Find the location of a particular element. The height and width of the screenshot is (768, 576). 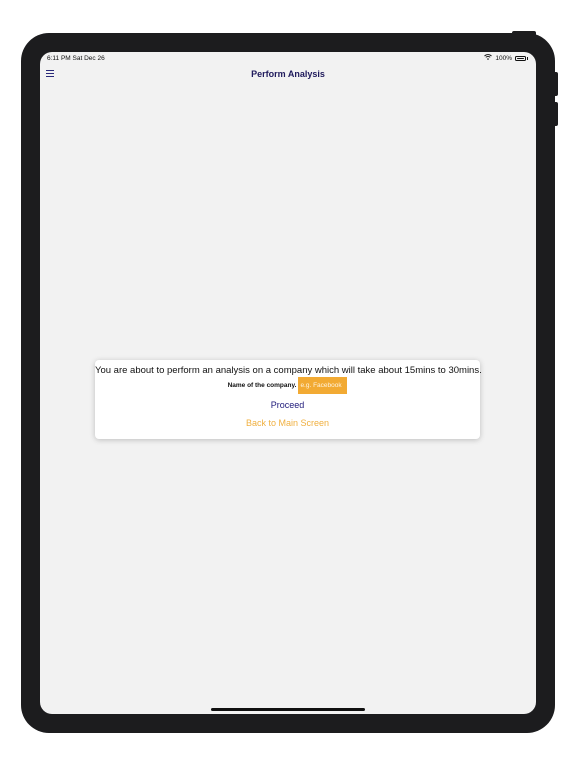

device-volume-down-button is located at coordinates (556, 114).